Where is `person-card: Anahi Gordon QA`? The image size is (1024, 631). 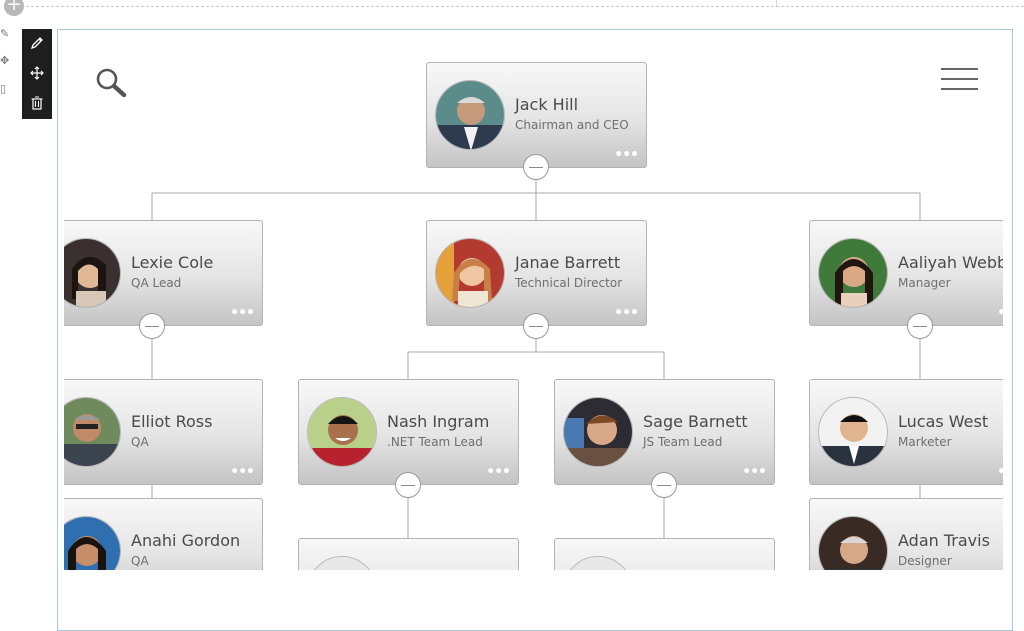
person-card: Anahi Gordon QA is located at coordinates (163, 534).